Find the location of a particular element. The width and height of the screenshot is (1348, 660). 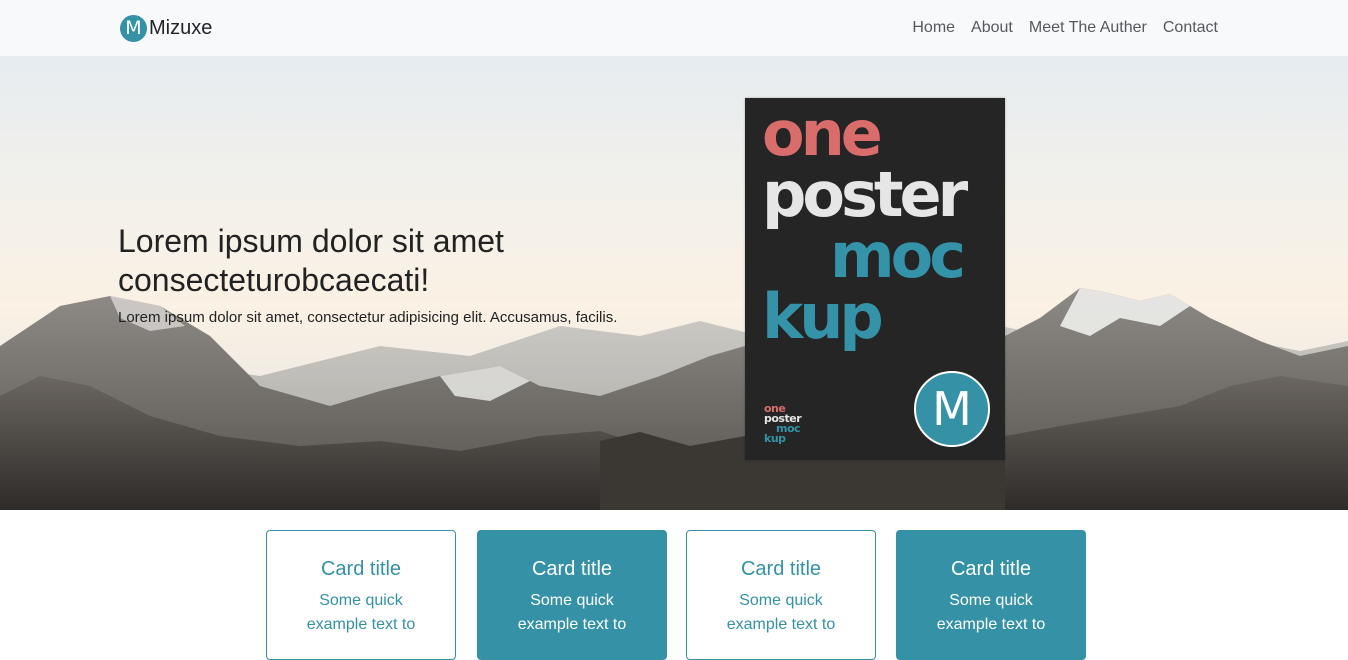

poster-headline: one poster moc kup is located at coordinates (865, 225).